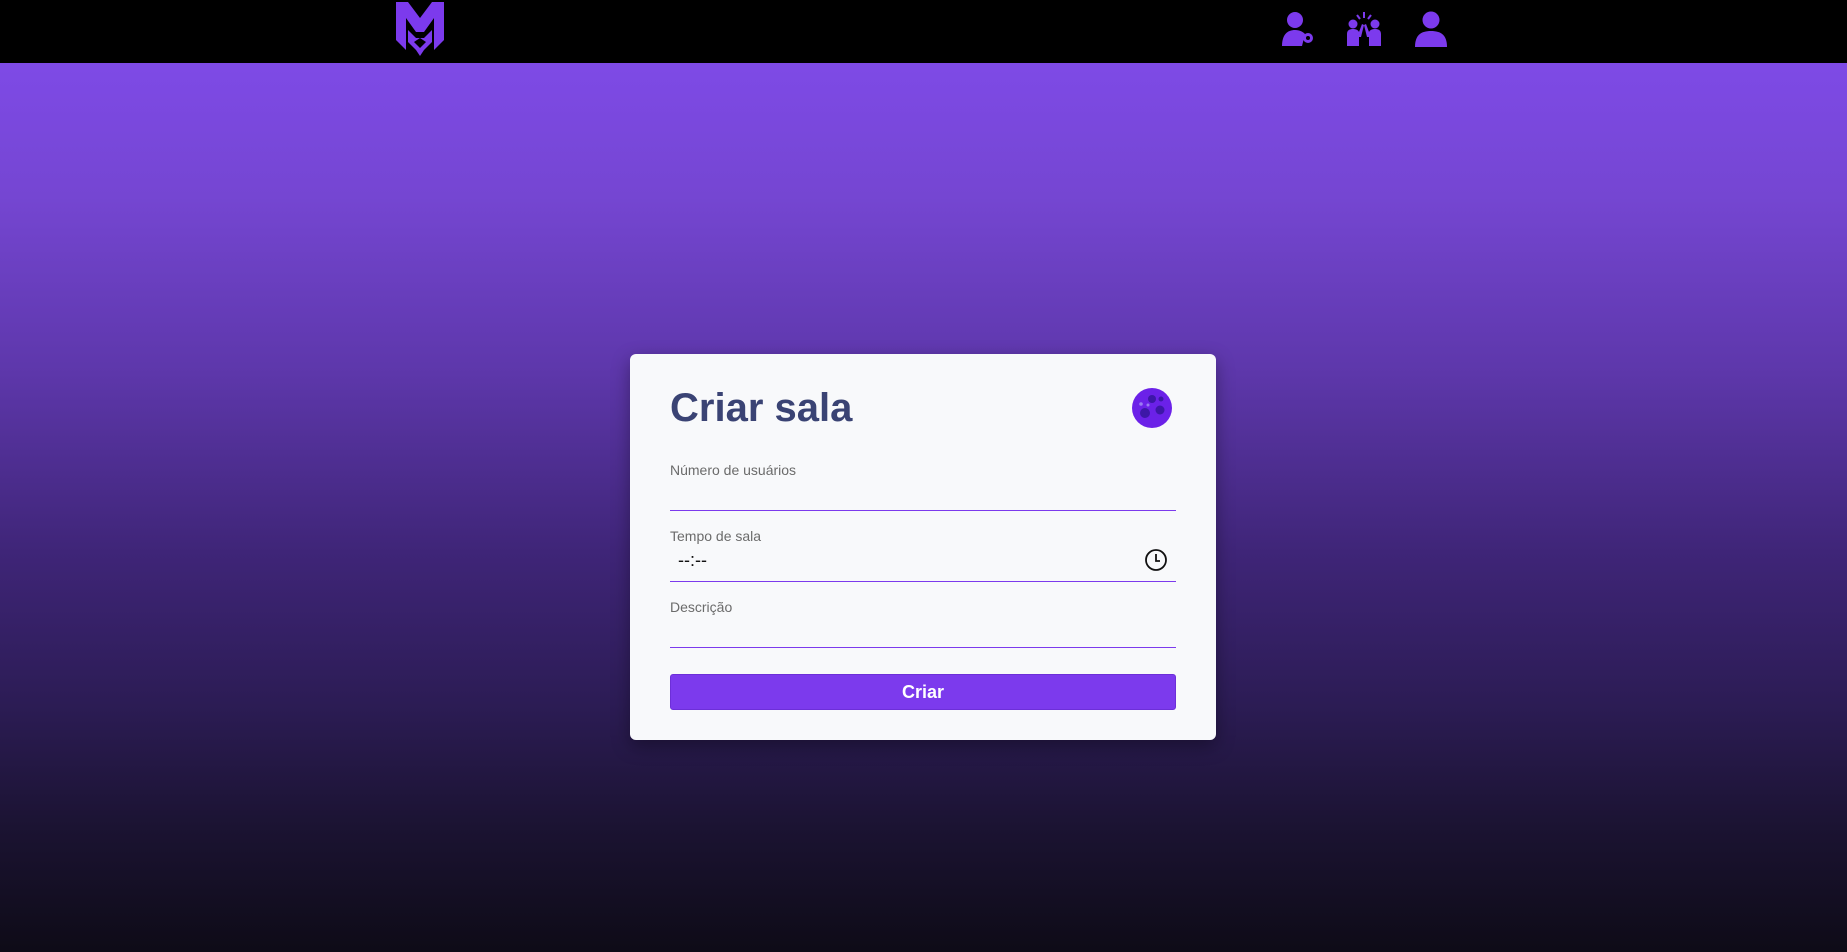  I want to click on description-field: Descrição, so click(923, 625).